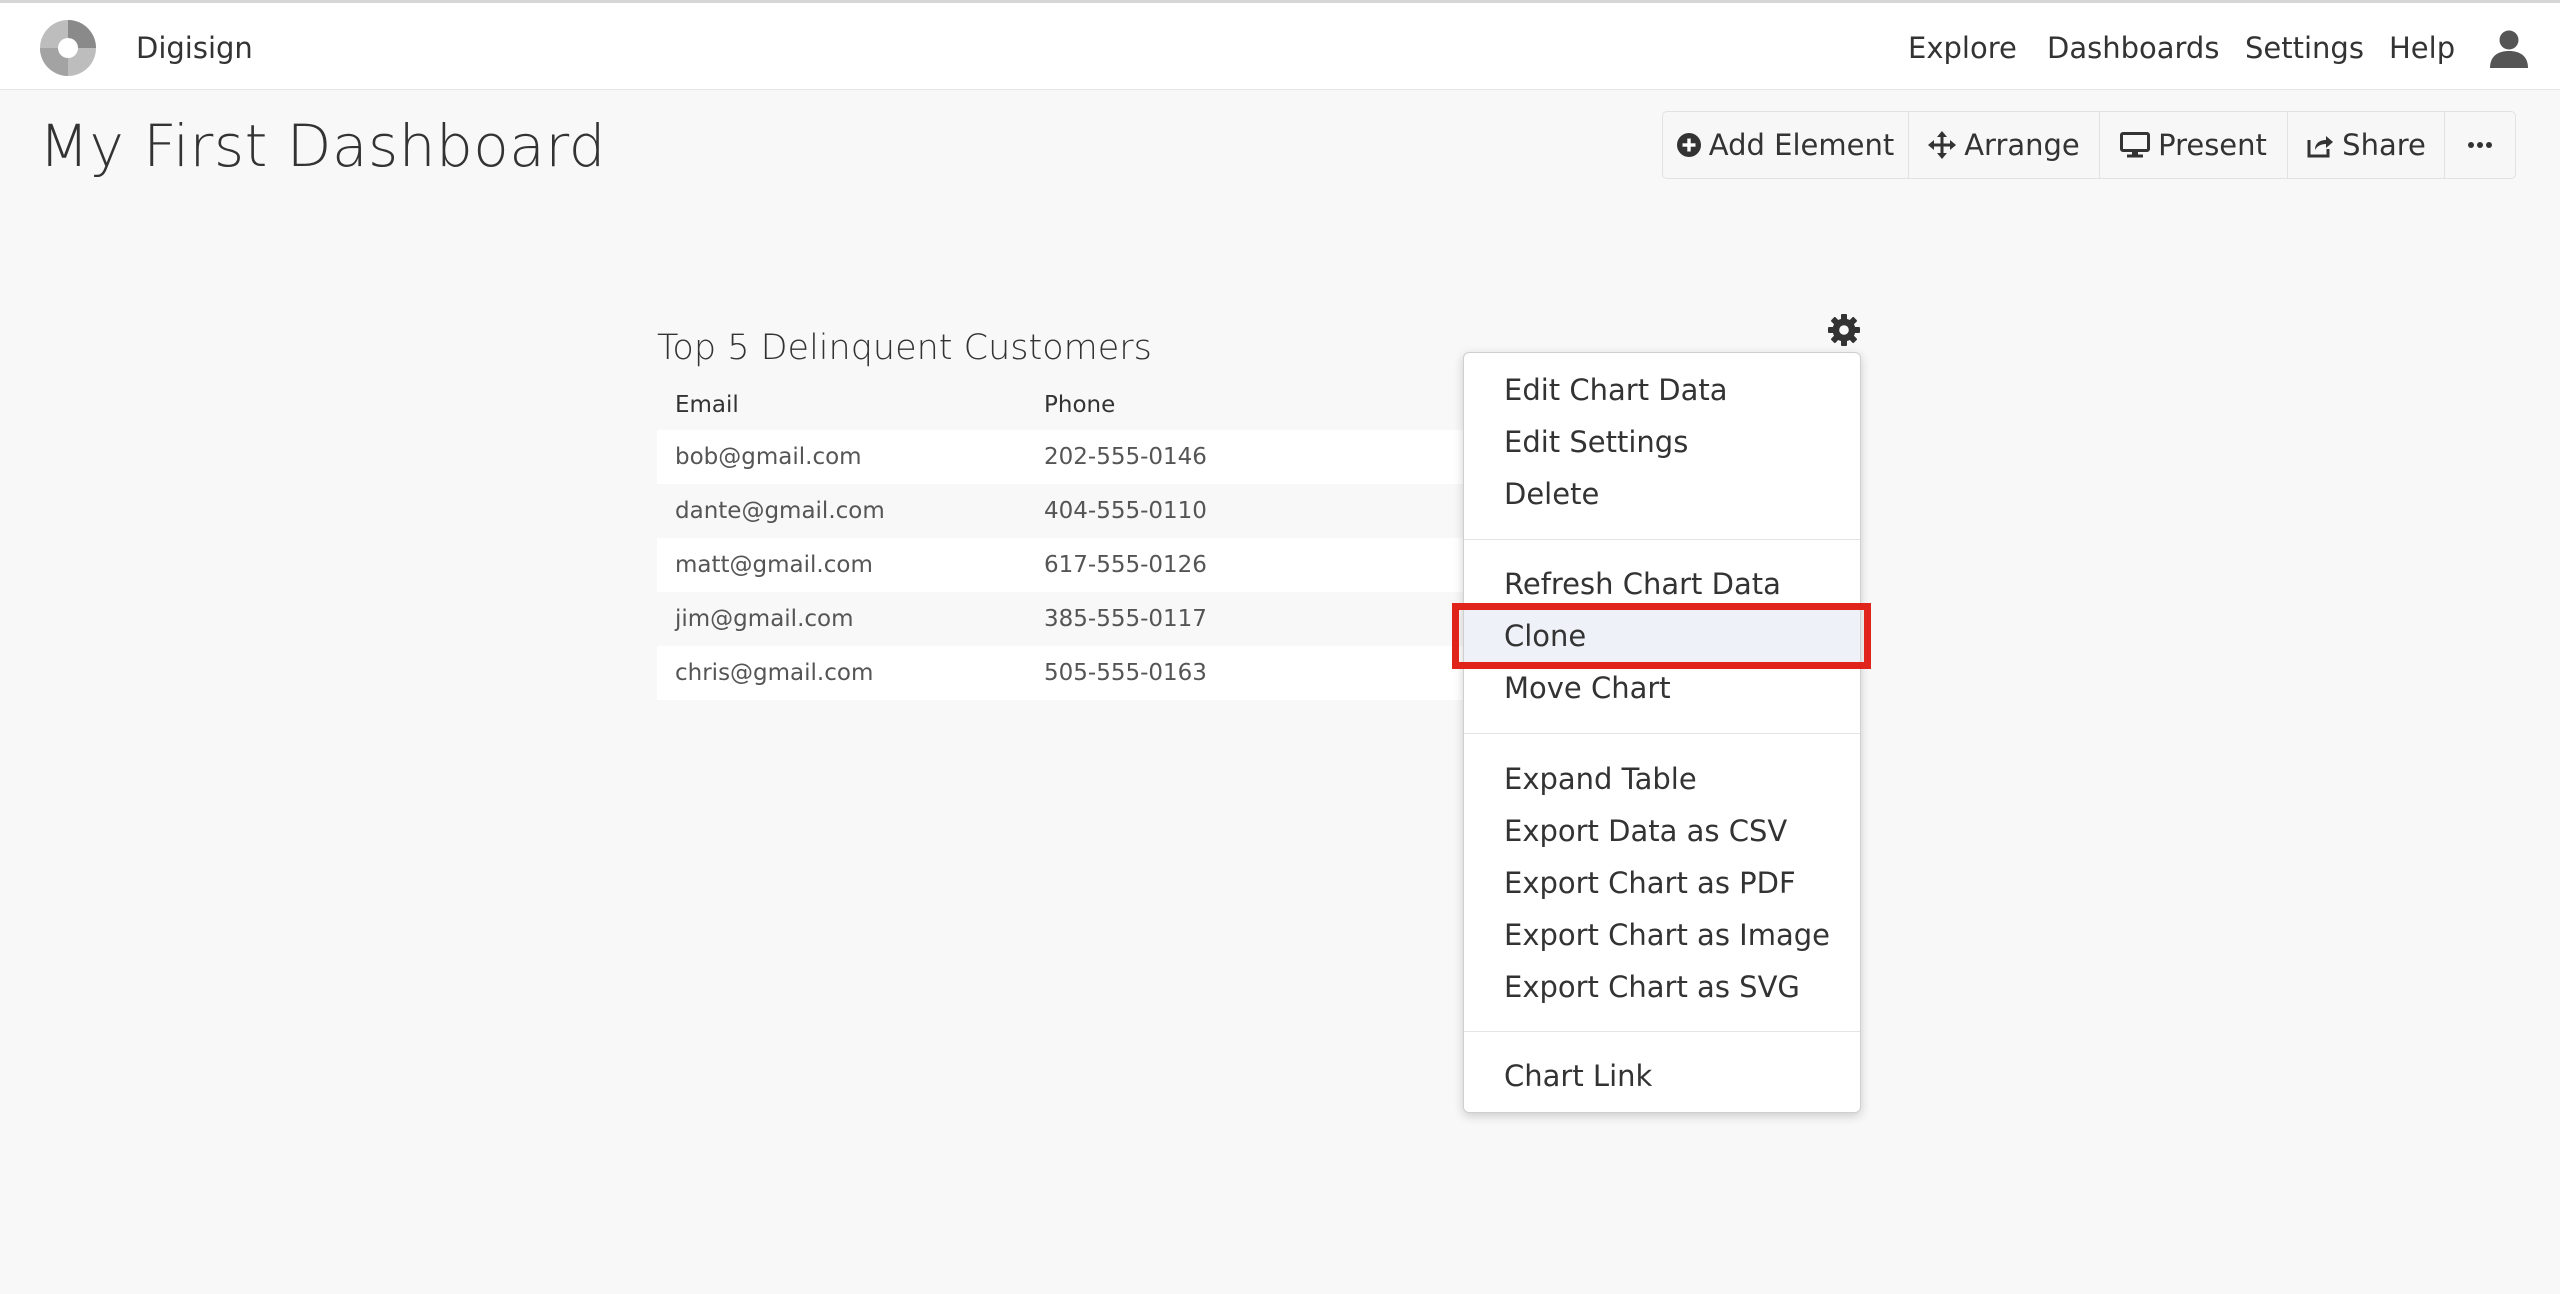  What do you see at coordinates (2212, 145) in the screenshot?
I see `present-label: Present` at bounding box center [2212, 145].